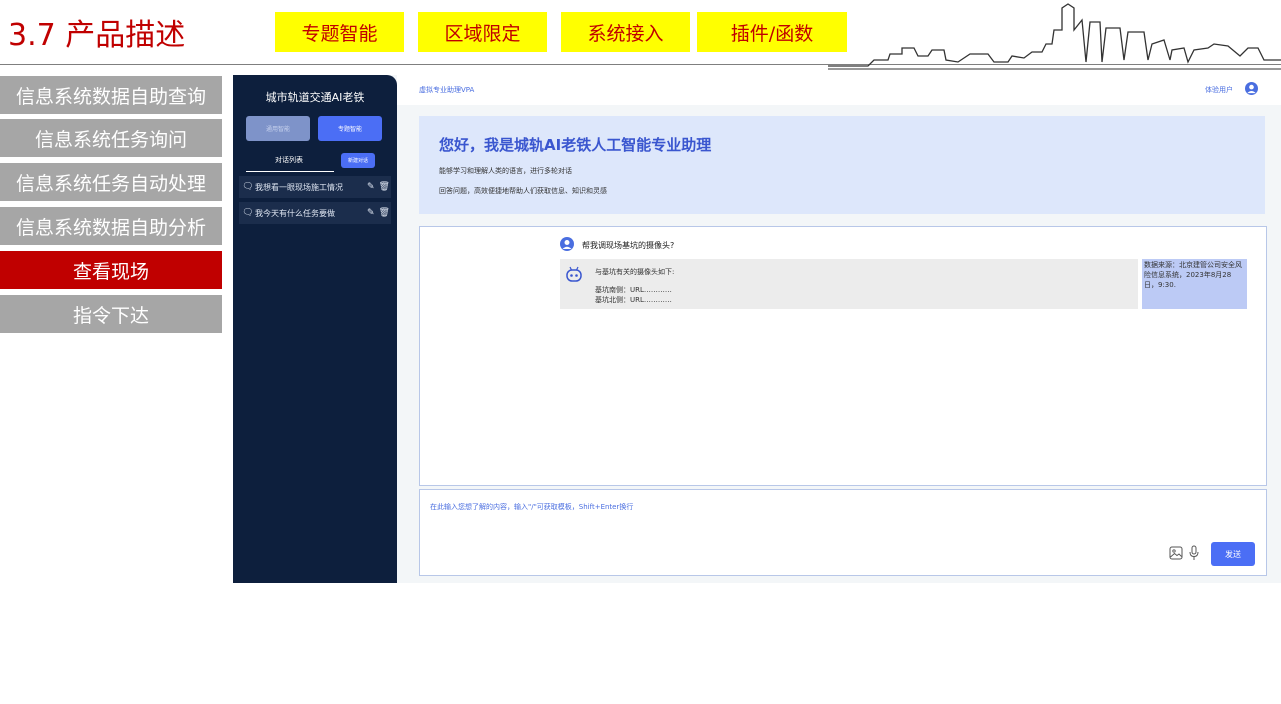  Describe the element at coordinates (358, 160) in the screenshot. I see `new-chat-button: 新建对话` at that location.